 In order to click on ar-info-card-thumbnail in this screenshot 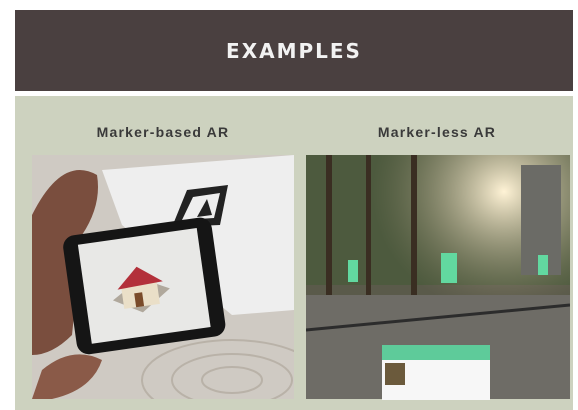, I will do `click(395, 374)`.